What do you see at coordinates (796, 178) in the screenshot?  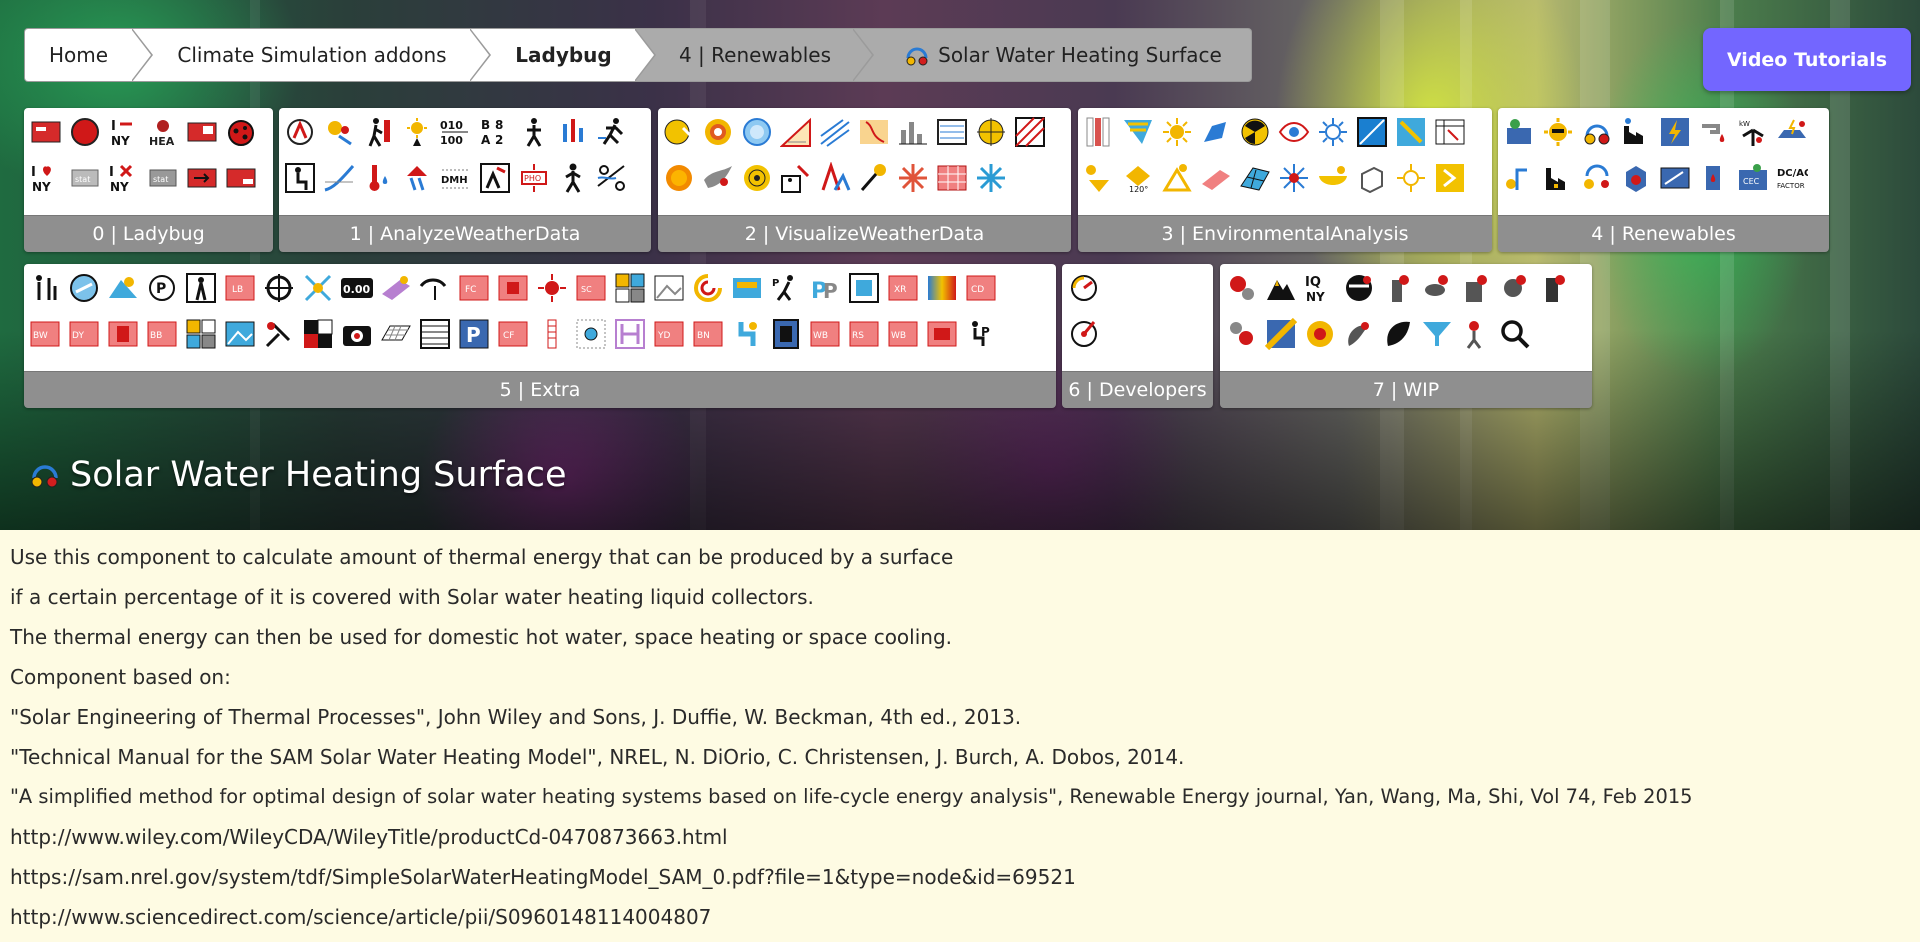 I see `seated-observer-icon` at bounding box center [796, 178].